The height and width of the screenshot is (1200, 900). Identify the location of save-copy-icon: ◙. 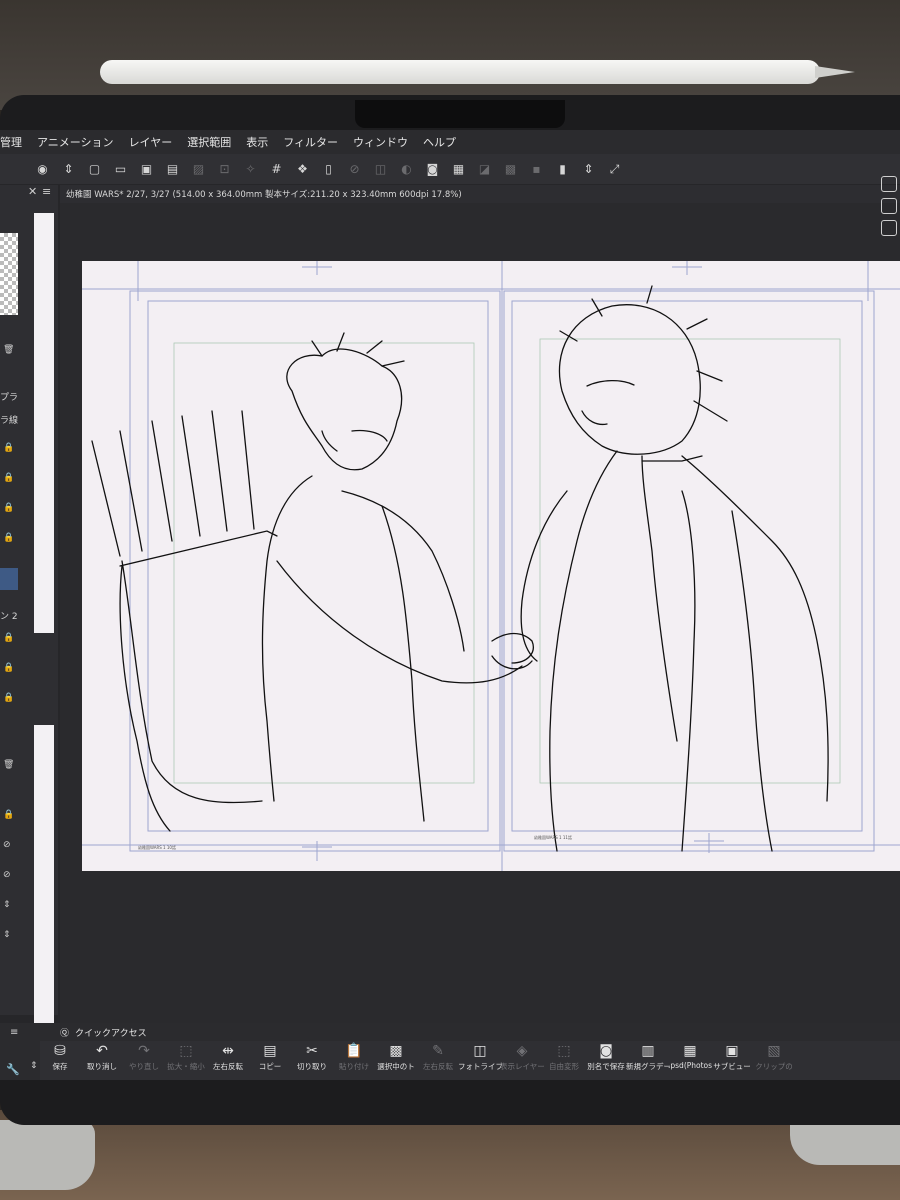
(432, 169).